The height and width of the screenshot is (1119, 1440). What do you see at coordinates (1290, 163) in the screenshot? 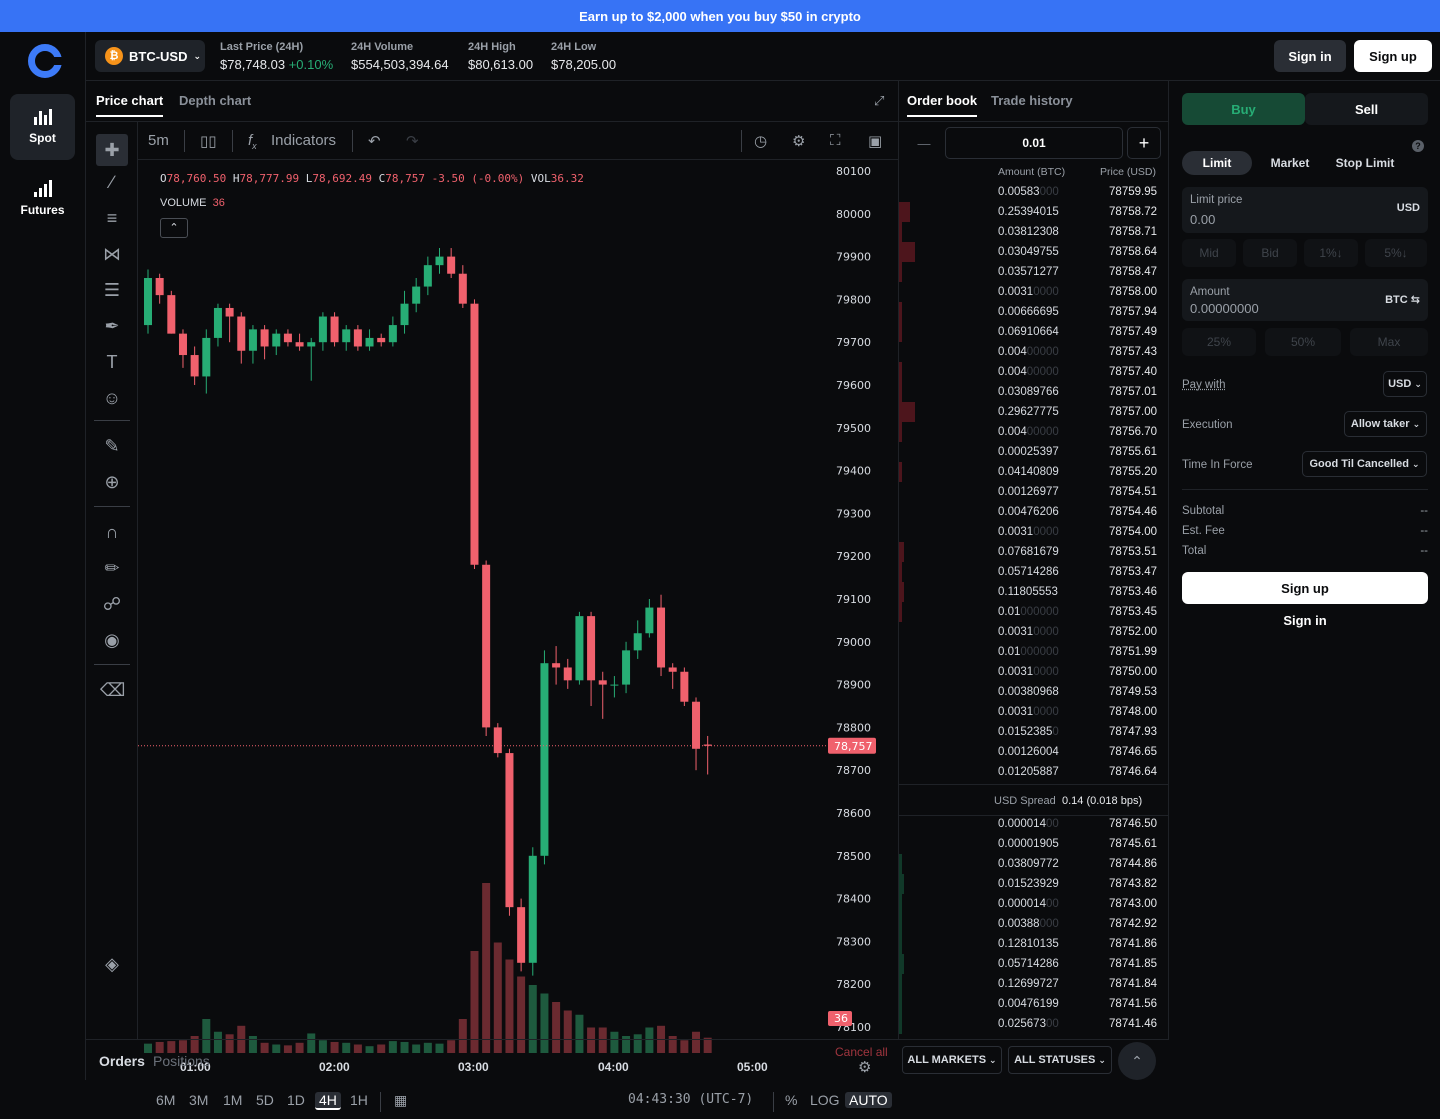
I see `order-type-market: Market` at bounding box center [1290, 163].